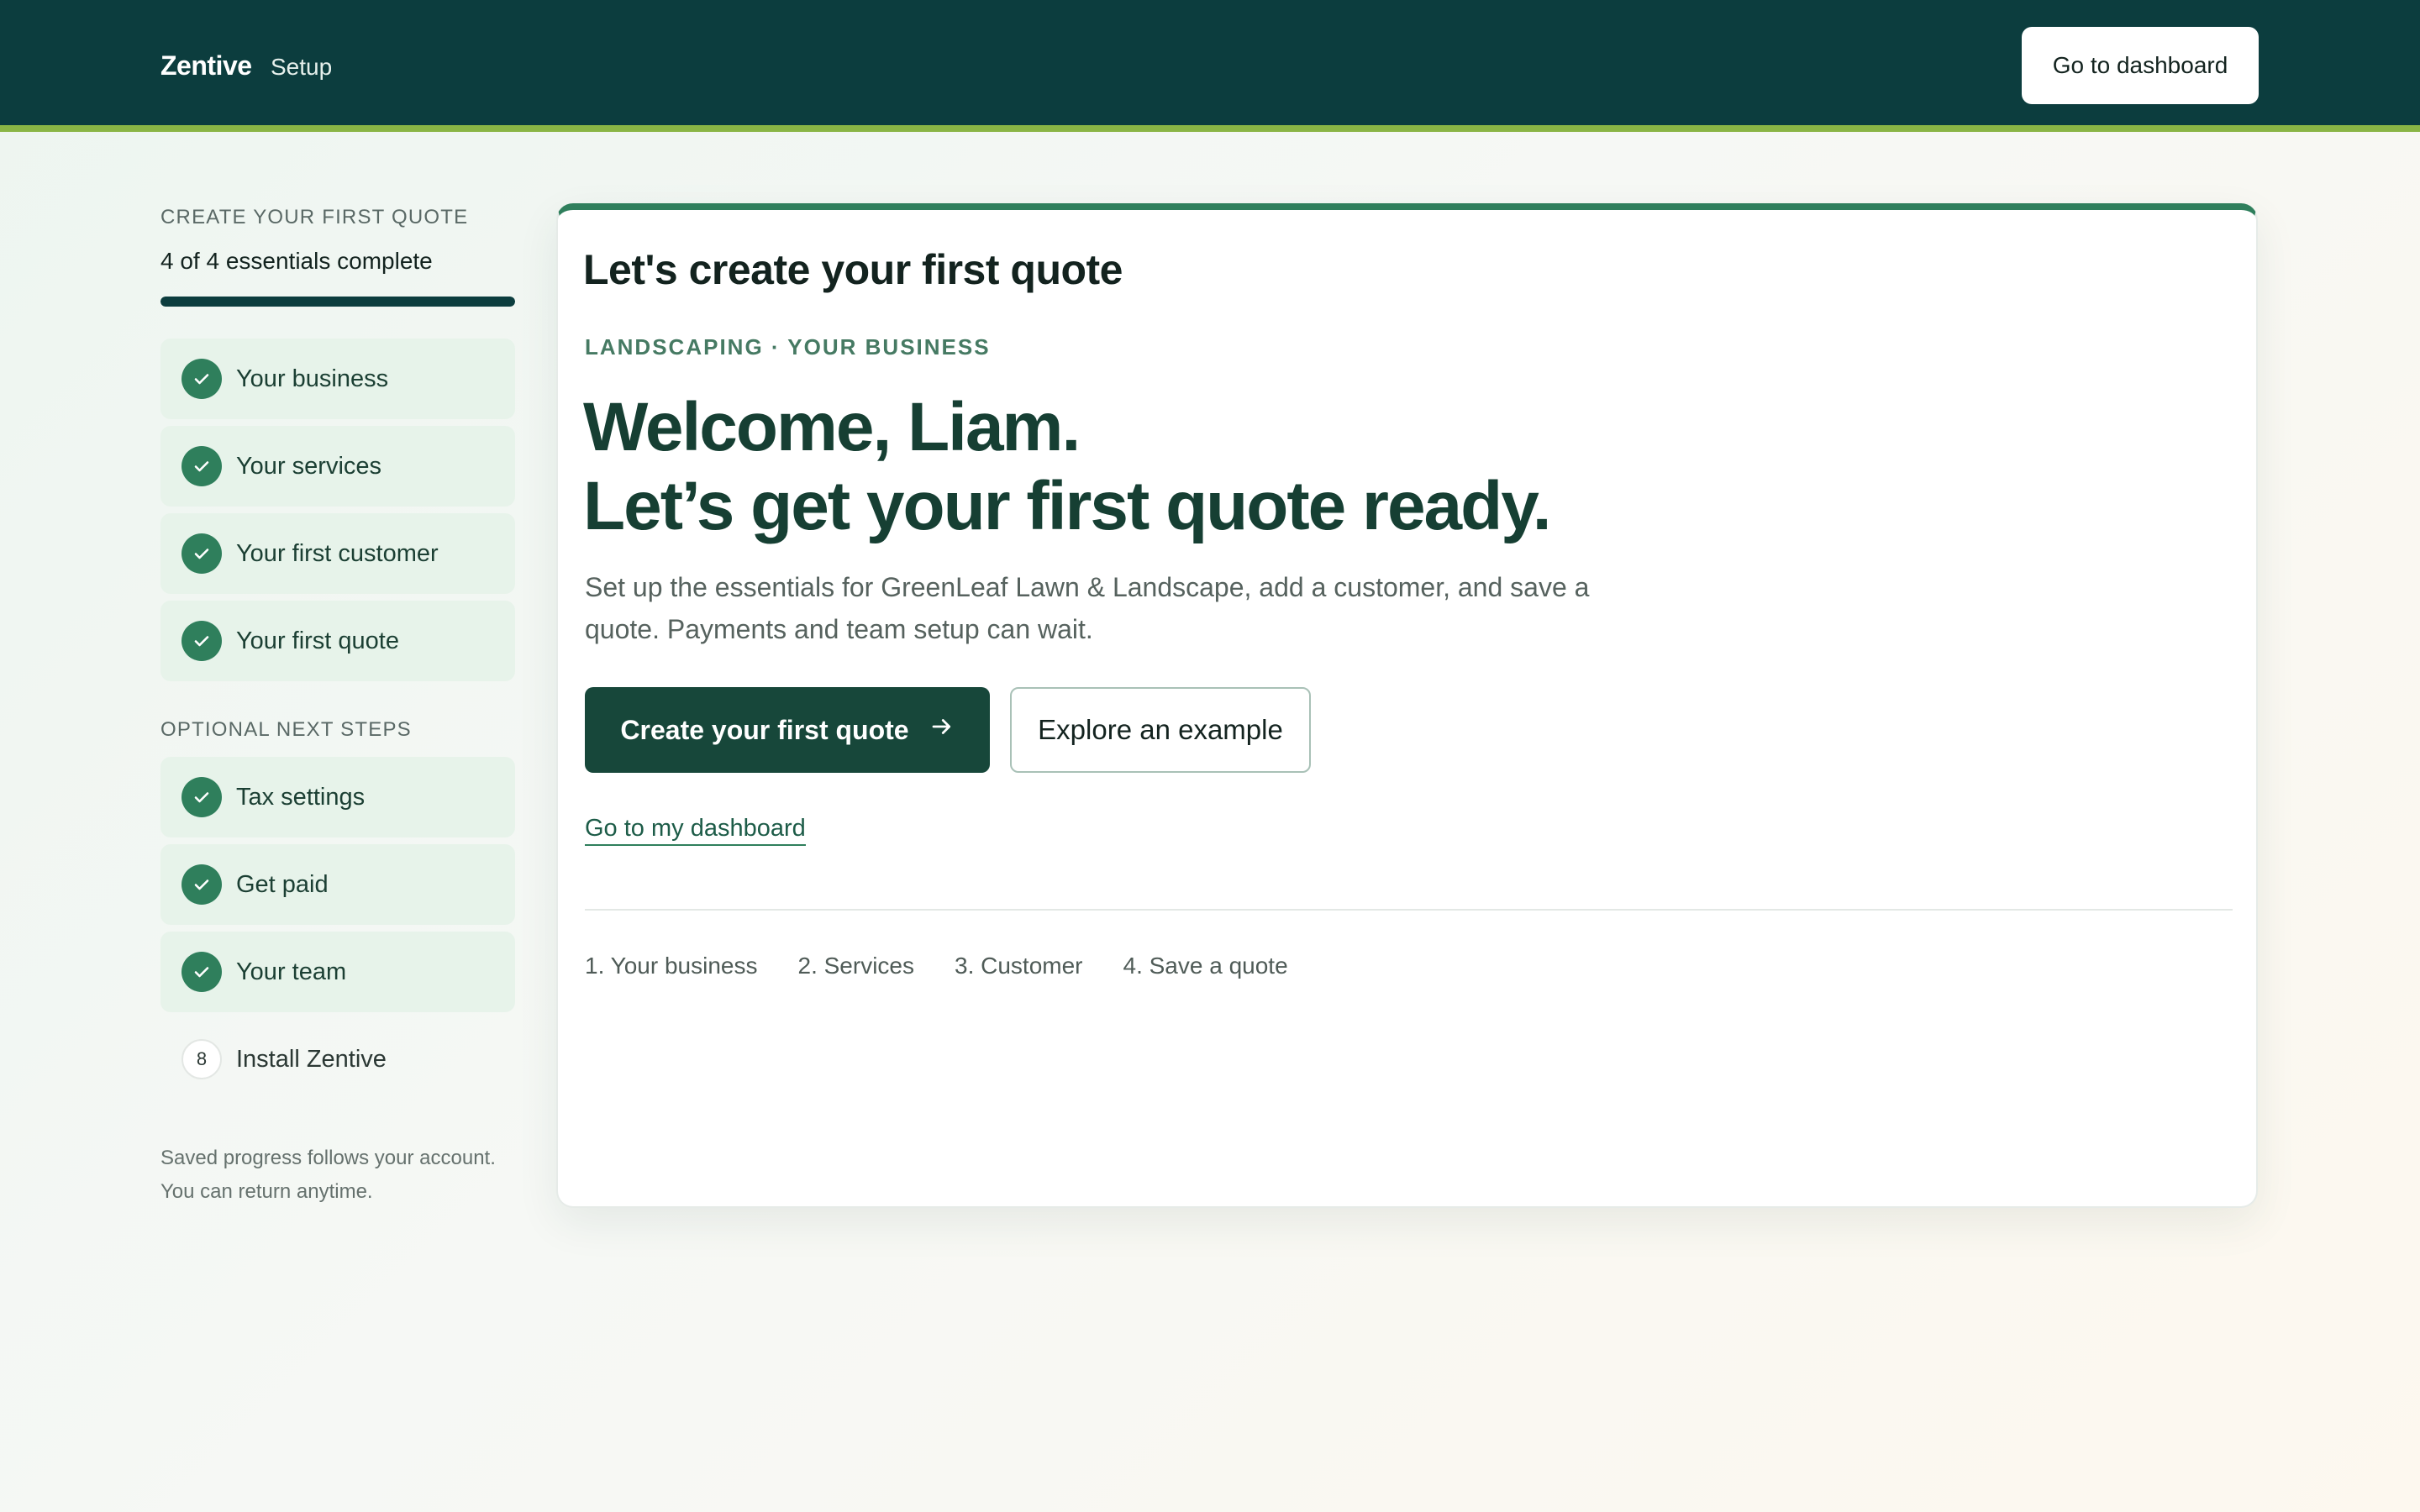 Image resolution: width=2420 pixels, height=1512 pixels. What do you see at coordinates (1210, 66) in the screenshot?
I see `top-bar: Zentive Setup Go to dashboard` at bounding box center [1210, 66].